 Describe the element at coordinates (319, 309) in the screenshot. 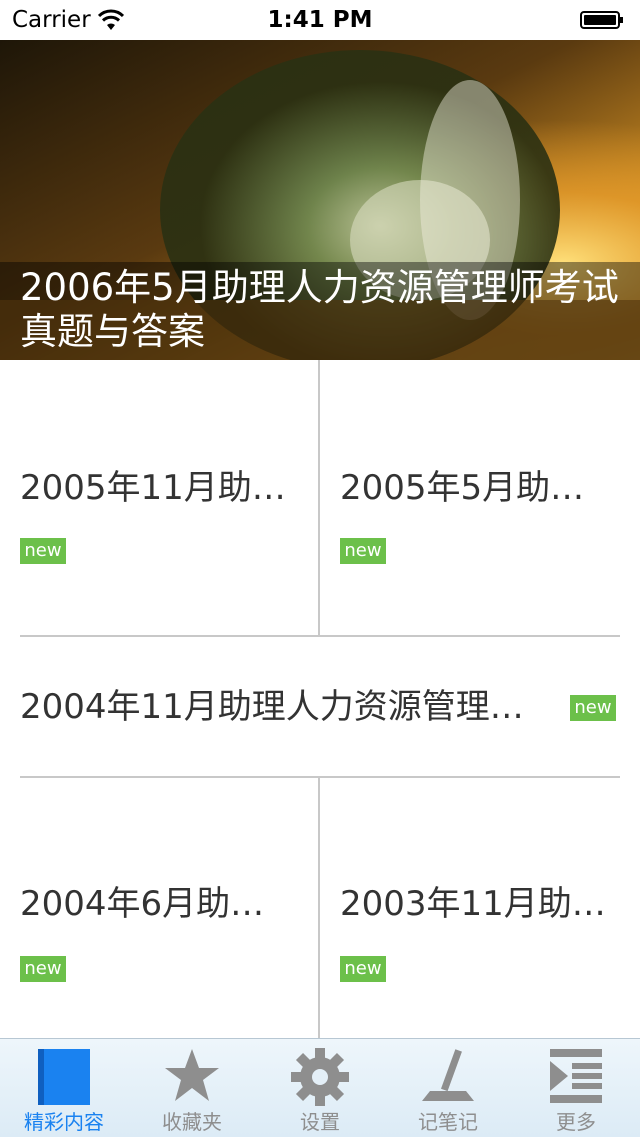

I see `featured-title: 2006年5月助理人力资源管理师考试真题与答案` at that location.